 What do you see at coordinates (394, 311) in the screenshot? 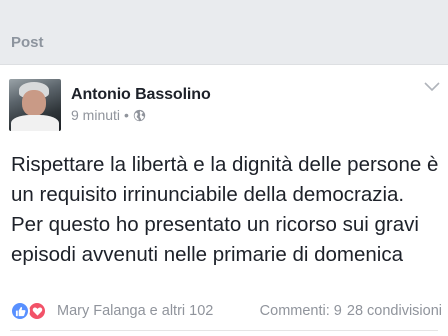
I see `shares-count: 28 condivisioni` at bounding box center [394, 311].